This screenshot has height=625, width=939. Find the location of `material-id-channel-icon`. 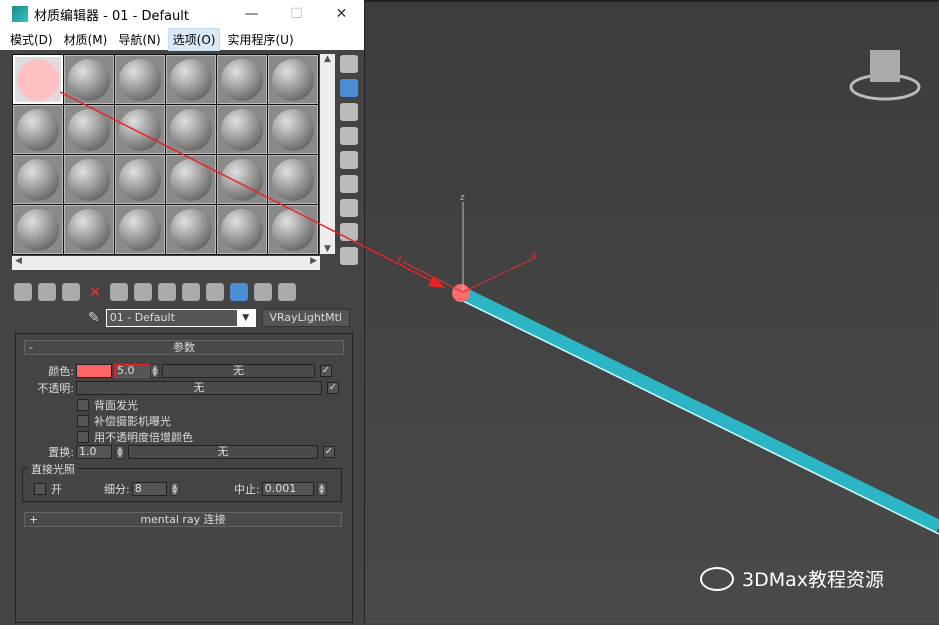

material-id-channel-icon is located at coordinates (167, 292).